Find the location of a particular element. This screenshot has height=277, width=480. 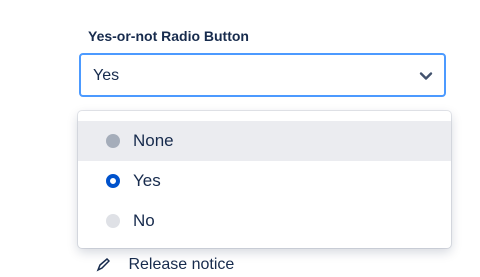

pencil-icon is located at coordinates (103, 264).